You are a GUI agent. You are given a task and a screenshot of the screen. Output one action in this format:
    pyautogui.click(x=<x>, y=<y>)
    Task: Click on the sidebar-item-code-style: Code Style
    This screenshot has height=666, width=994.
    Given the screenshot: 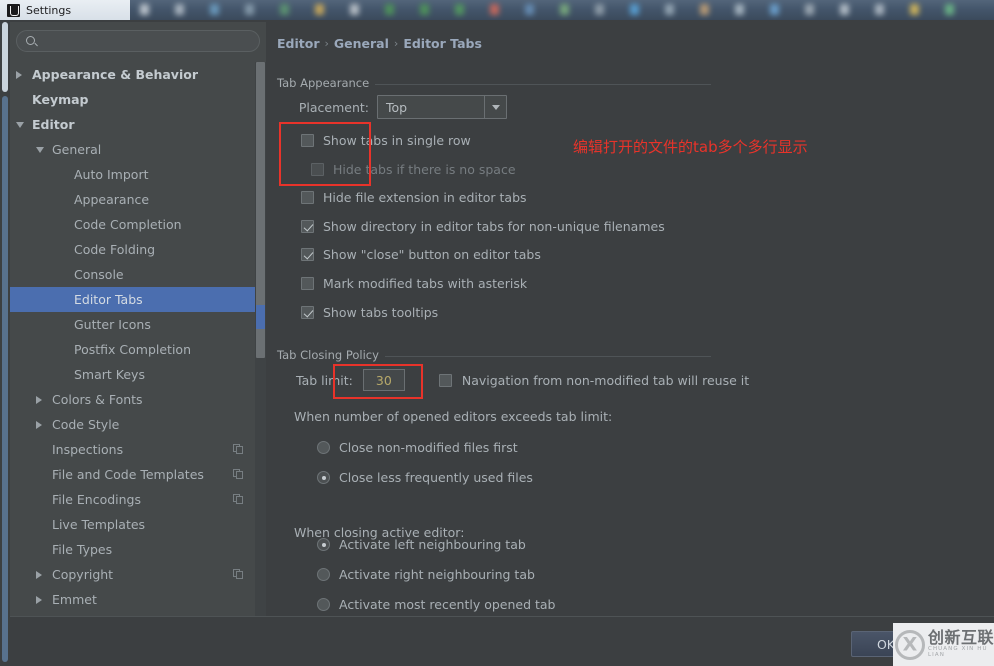 What is the action you would take?
    pyautogui.click(x=138, y=424)
    